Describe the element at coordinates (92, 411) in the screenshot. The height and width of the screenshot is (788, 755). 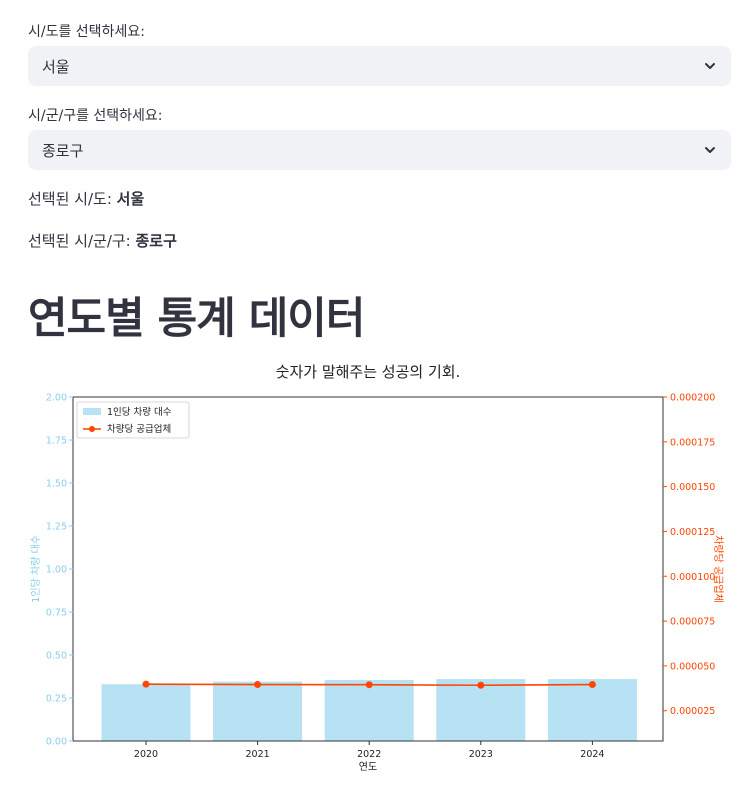
I see `legend-swatch-bar` at that location.